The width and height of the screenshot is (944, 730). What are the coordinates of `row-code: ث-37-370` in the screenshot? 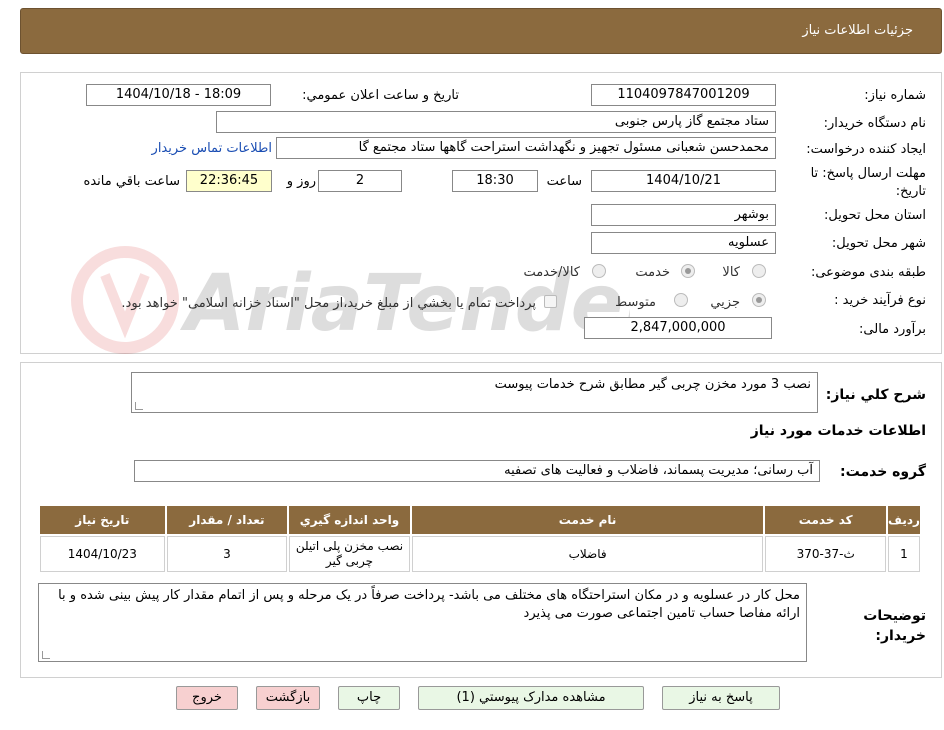 It's located at (825, 554).